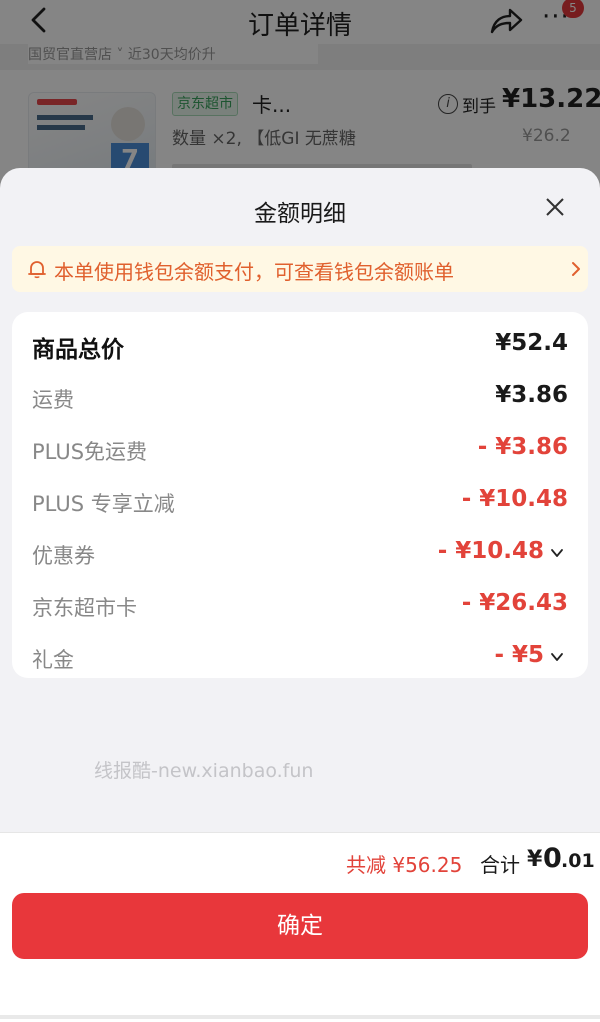  Describe the element at coordinates (53, 660) in the screenshot. I see `row-label: 礼金` at that location.